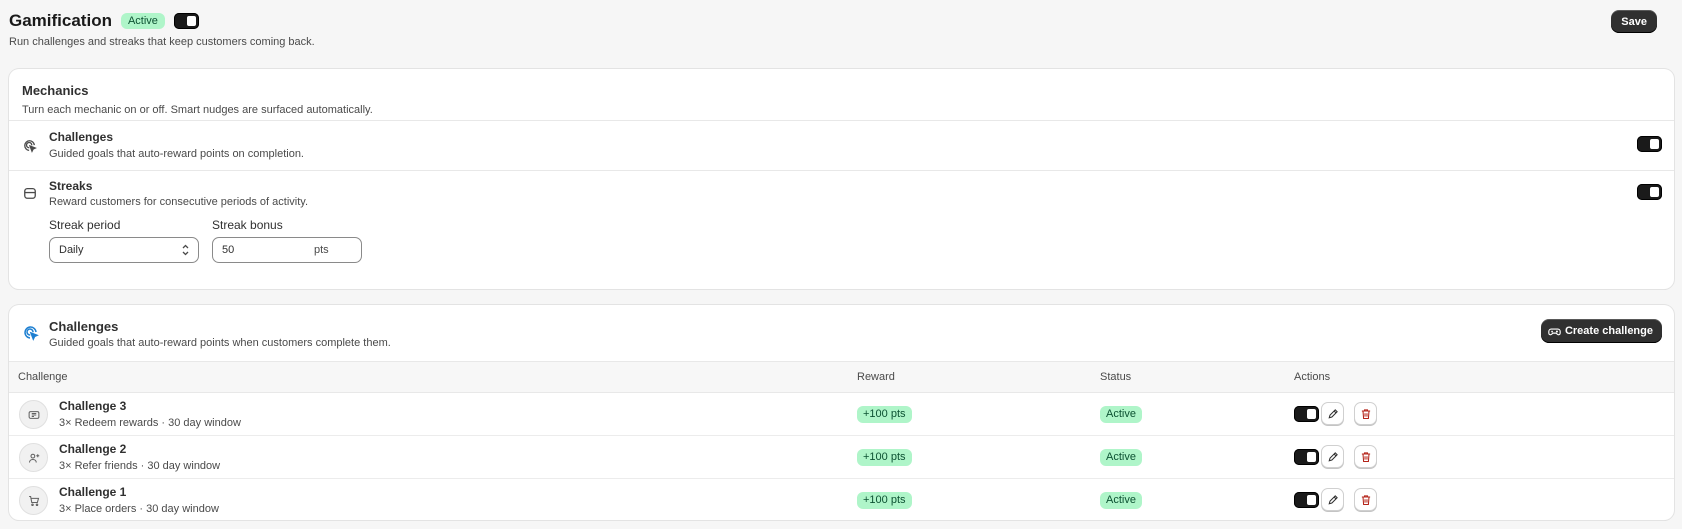 Image resolution: width=1682 pixels, height=529 pixels. I want to click on ticket-icon, so click(33, 414).